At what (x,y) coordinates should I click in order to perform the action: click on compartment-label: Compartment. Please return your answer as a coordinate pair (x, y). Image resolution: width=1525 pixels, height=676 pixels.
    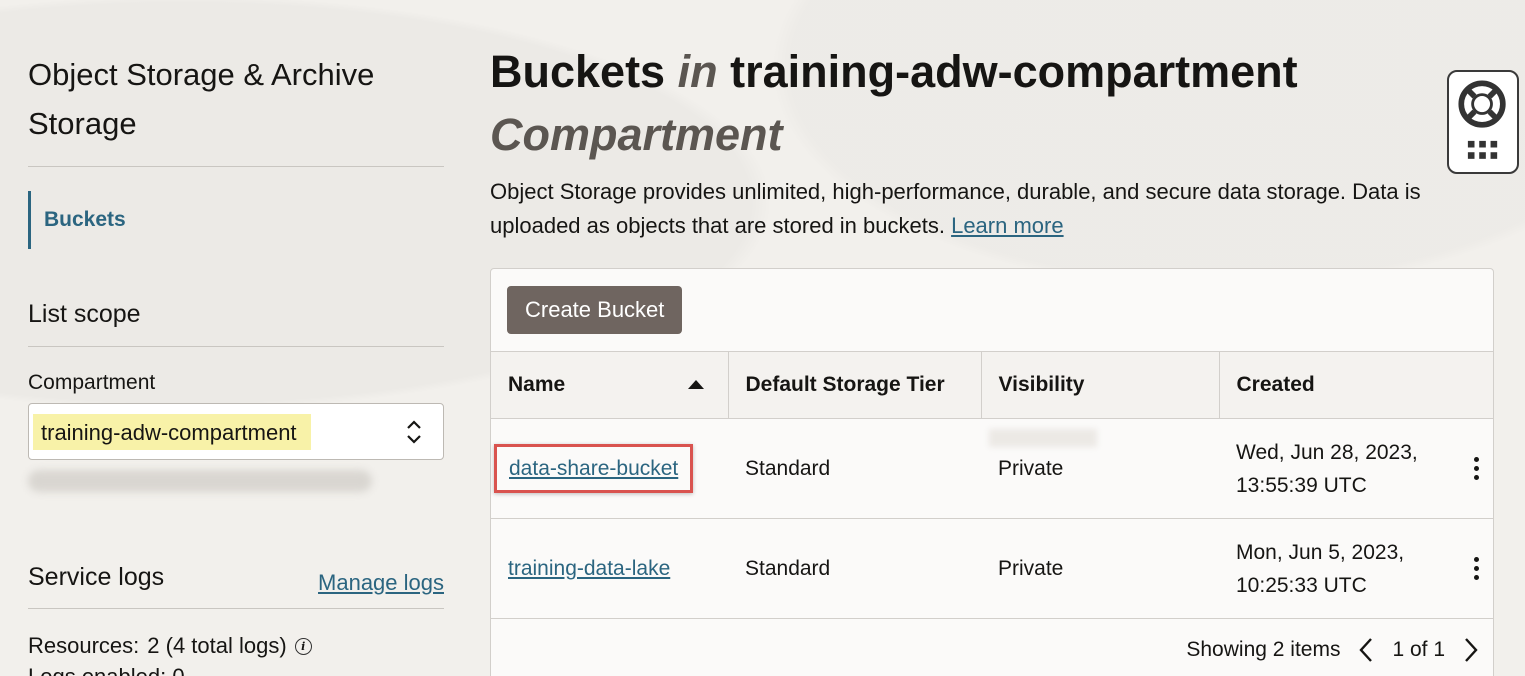
    Looking at the image, I should click on (92, 382).